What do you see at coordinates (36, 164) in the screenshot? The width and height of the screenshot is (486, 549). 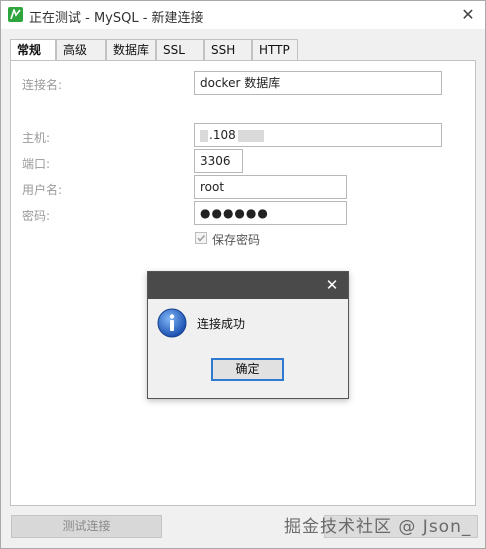 I see `port-label: 端口:` at bounding box center [36, 164].